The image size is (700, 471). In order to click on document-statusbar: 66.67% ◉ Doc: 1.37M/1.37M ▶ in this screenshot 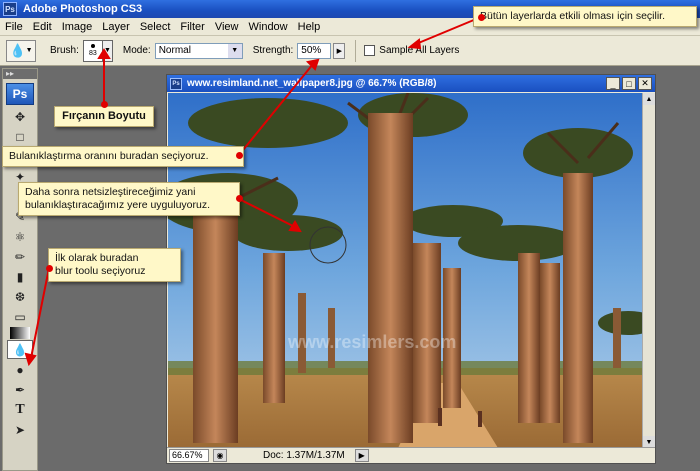, I will do `click(411, 455)`.